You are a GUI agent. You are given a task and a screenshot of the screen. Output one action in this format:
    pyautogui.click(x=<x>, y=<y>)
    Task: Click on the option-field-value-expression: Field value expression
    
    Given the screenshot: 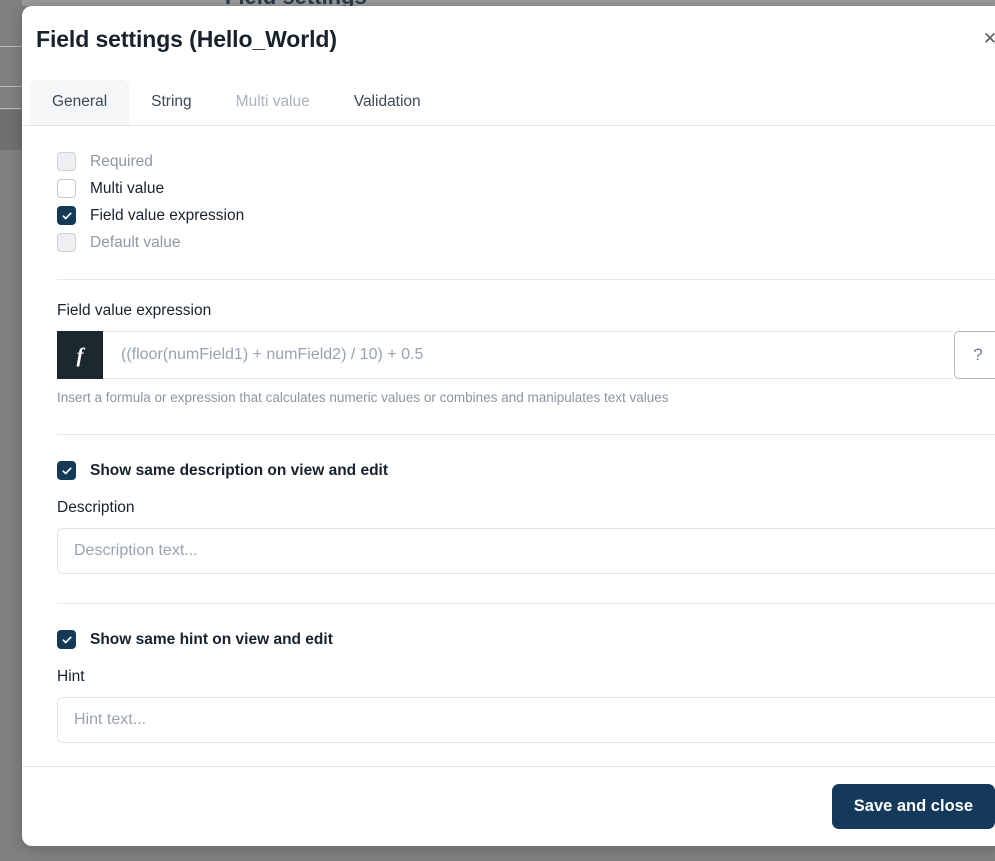 What is the action you would take?
    pyautogui.click(x=526, y=215)
    